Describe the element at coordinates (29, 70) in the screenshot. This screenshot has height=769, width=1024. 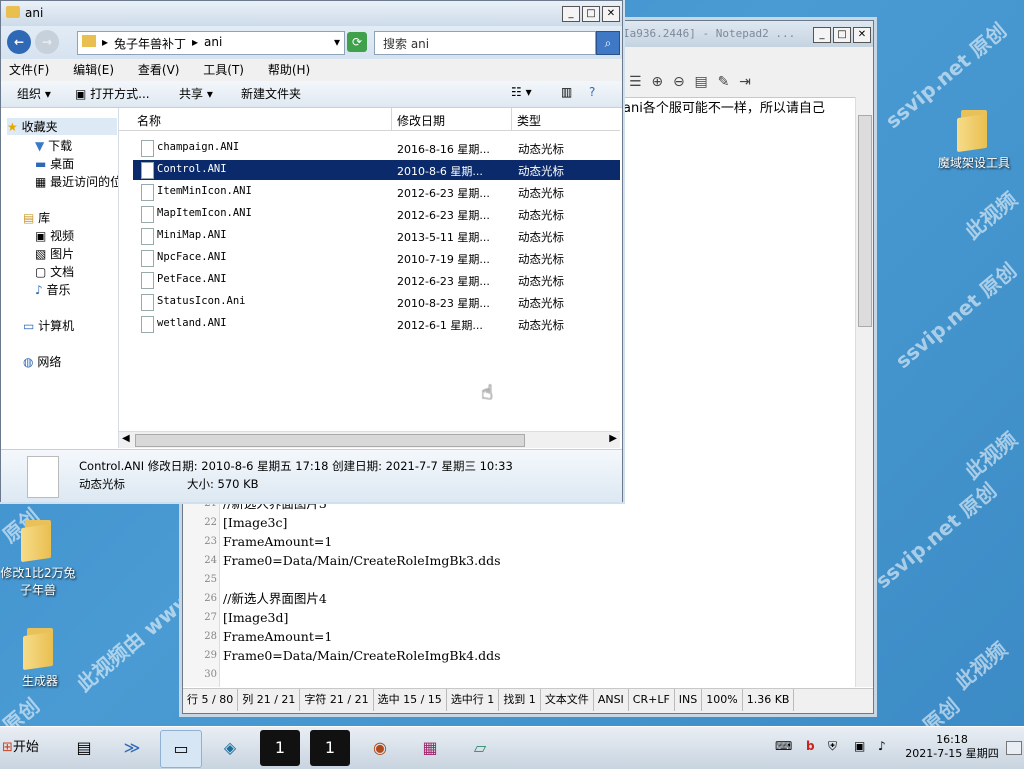
I see `menu-file: 文件(F)` at that location.